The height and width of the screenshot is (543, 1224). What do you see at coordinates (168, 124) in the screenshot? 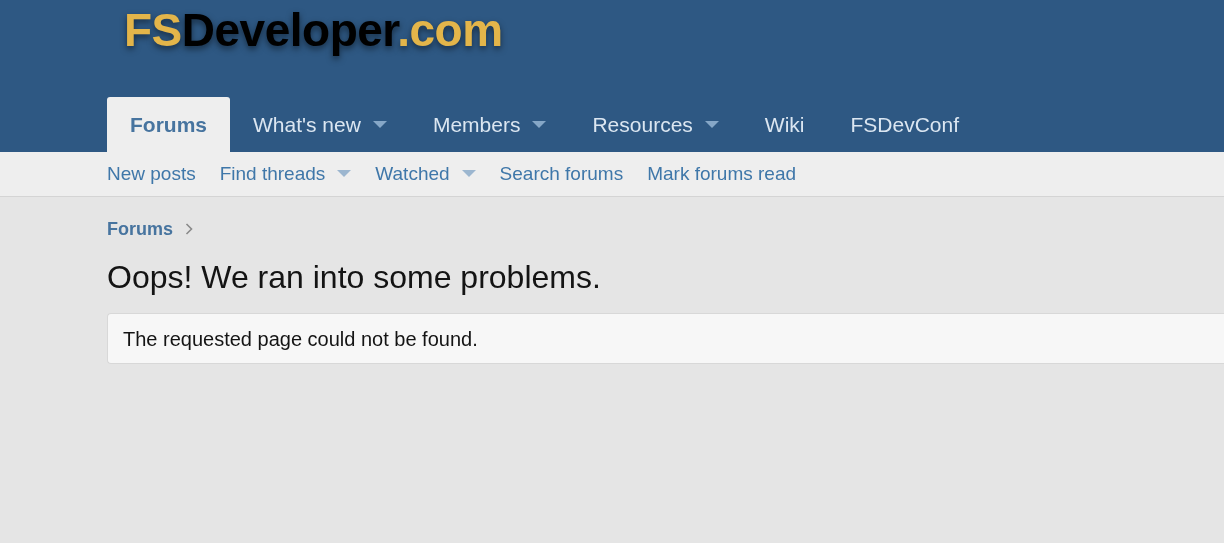
I see `nav-tab: Forums` at bounding box center [168, 124].